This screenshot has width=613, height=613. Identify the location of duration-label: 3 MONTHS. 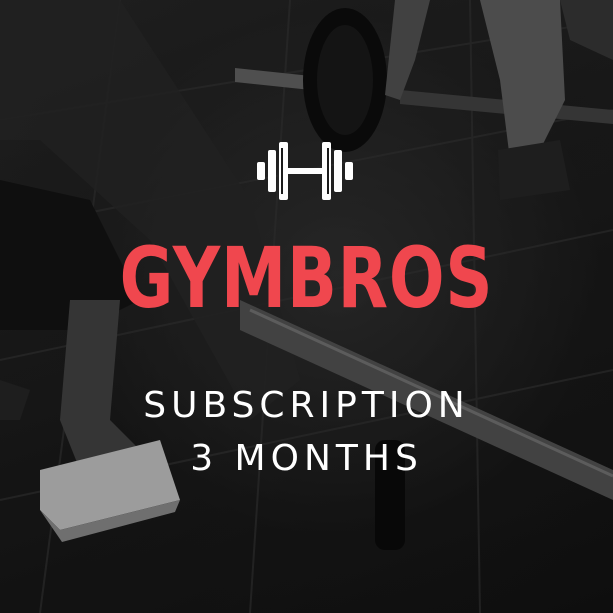
(306, 458).